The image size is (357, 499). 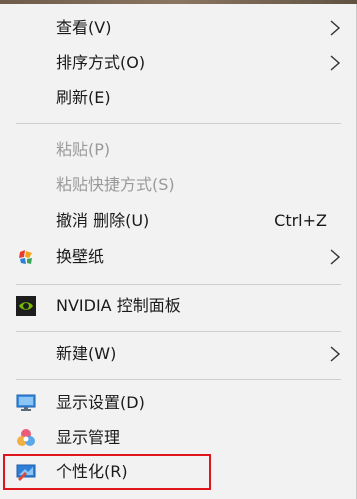 I want to click on menu-item-change-wallpaper: 换壁纸, so click(x=178, y=257).